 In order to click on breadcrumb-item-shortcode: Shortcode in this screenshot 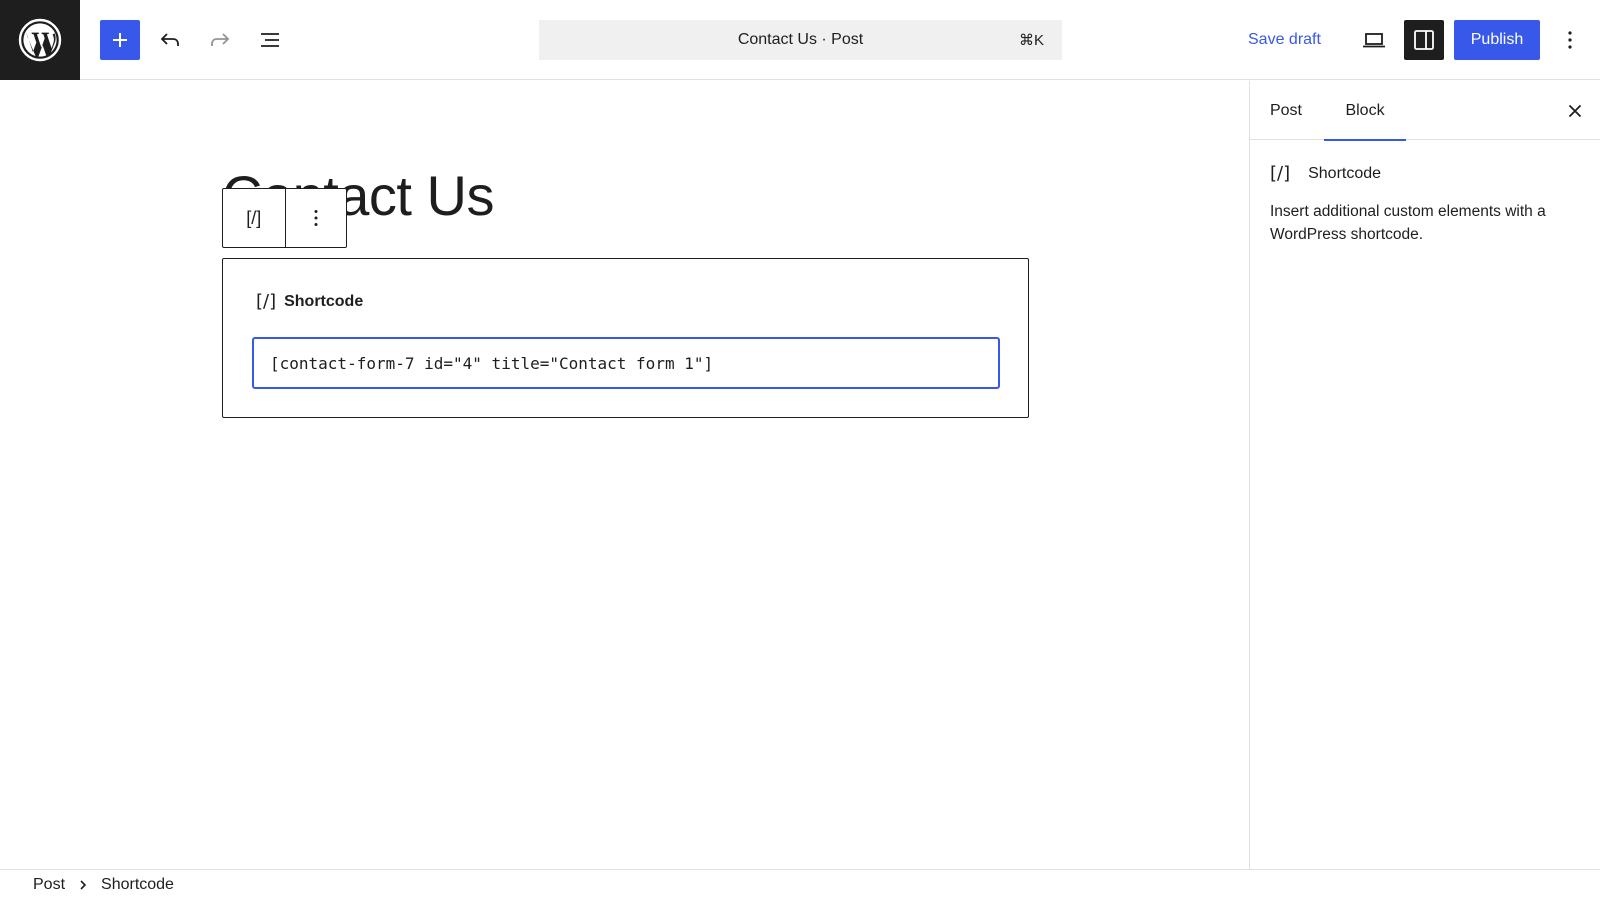, I will do `click(137, 885)`.